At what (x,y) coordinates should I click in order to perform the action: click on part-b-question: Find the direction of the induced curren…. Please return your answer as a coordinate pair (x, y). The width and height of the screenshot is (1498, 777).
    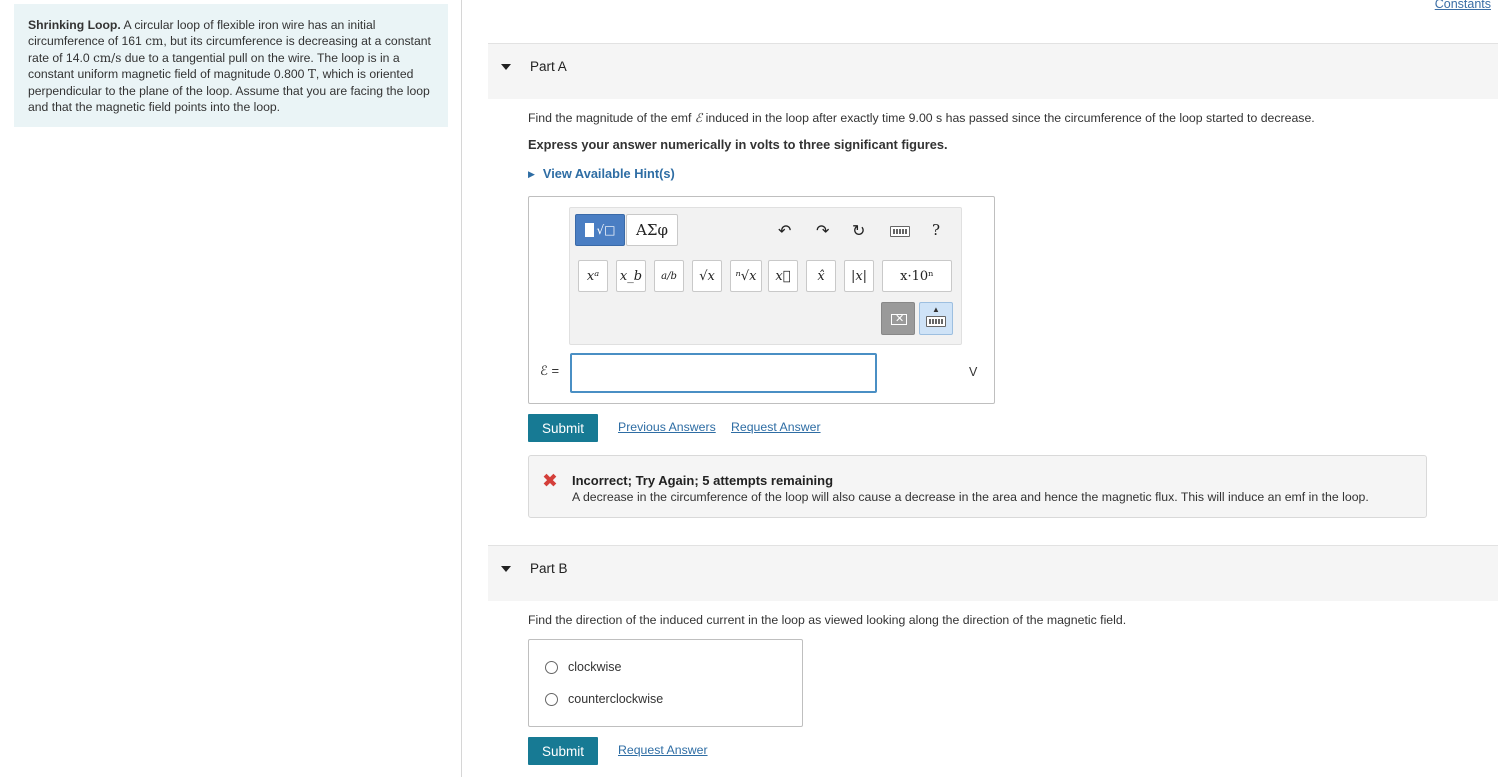
    Looking at the image, I should click on (827, 620).